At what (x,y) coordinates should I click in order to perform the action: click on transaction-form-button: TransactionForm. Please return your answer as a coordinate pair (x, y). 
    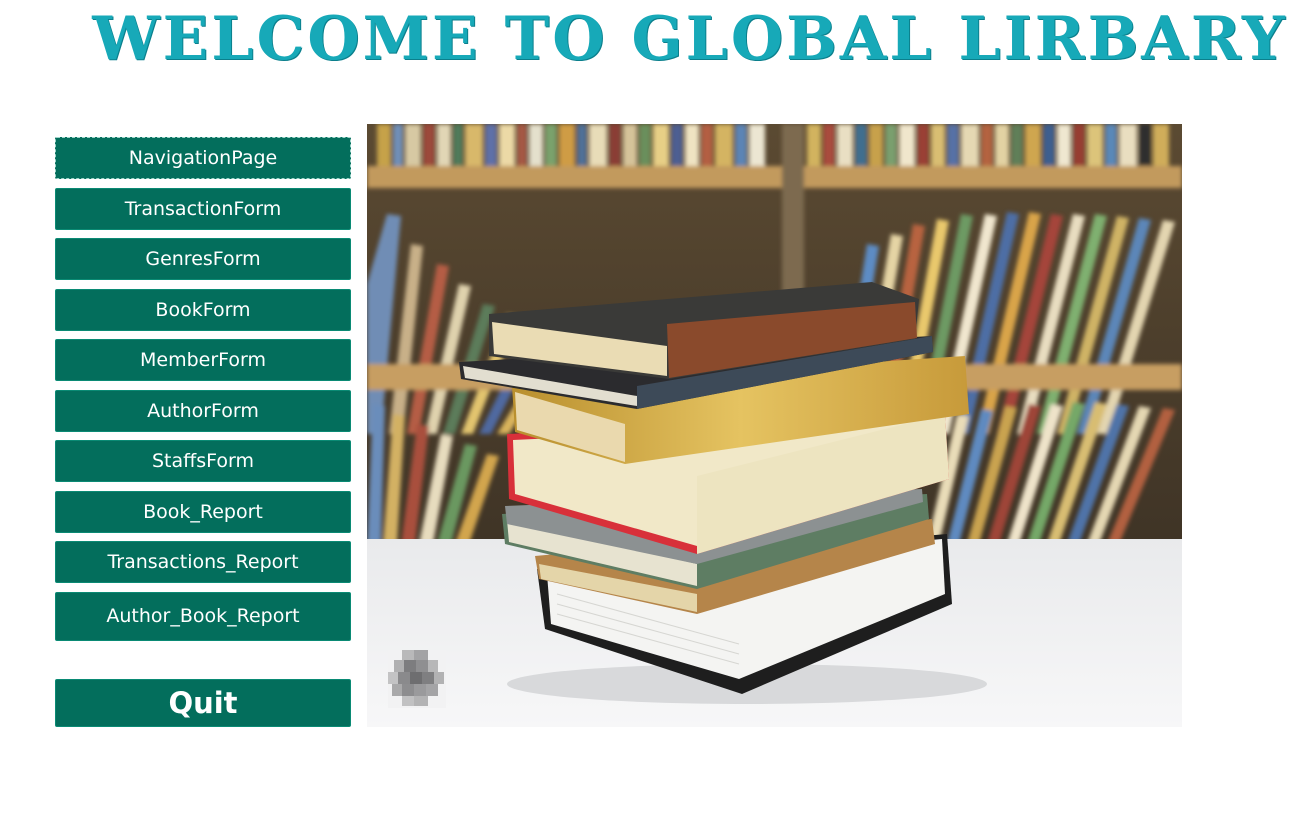
    Looking at the image, I should click on (203, 208).